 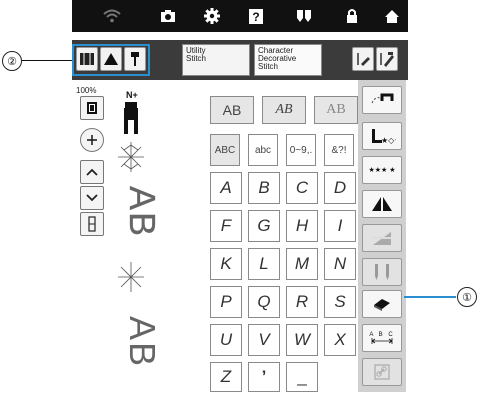 I want to click on preview-text-bottom: AB, so click(x=142, y=342).